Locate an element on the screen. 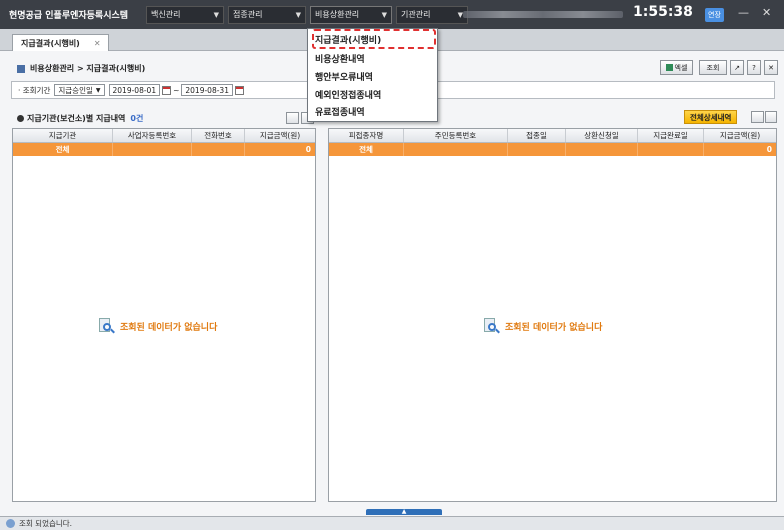  tab-label: 지급결과(시행비) is located at coordinates (50, 43).